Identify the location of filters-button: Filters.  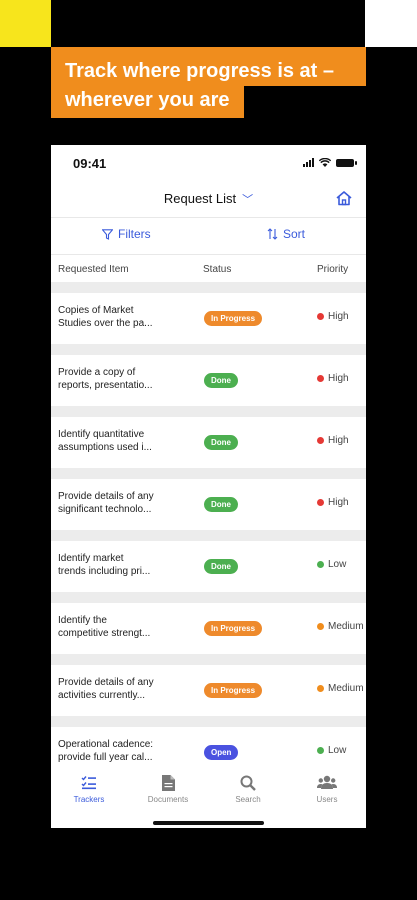
(126, 234).